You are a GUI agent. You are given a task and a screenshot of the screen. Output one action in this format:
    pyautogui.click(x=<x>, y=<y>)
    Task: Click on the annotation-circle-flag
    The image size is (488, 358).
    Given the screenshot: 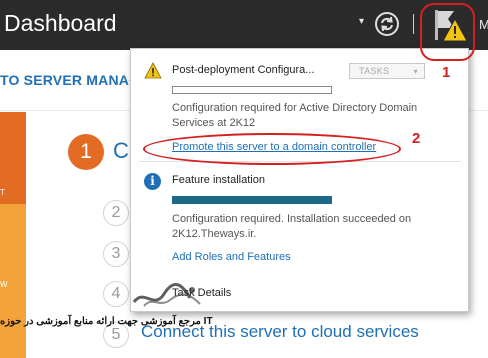 What is the action you would take?
    pyautogui.click(x=447, y=32)
    